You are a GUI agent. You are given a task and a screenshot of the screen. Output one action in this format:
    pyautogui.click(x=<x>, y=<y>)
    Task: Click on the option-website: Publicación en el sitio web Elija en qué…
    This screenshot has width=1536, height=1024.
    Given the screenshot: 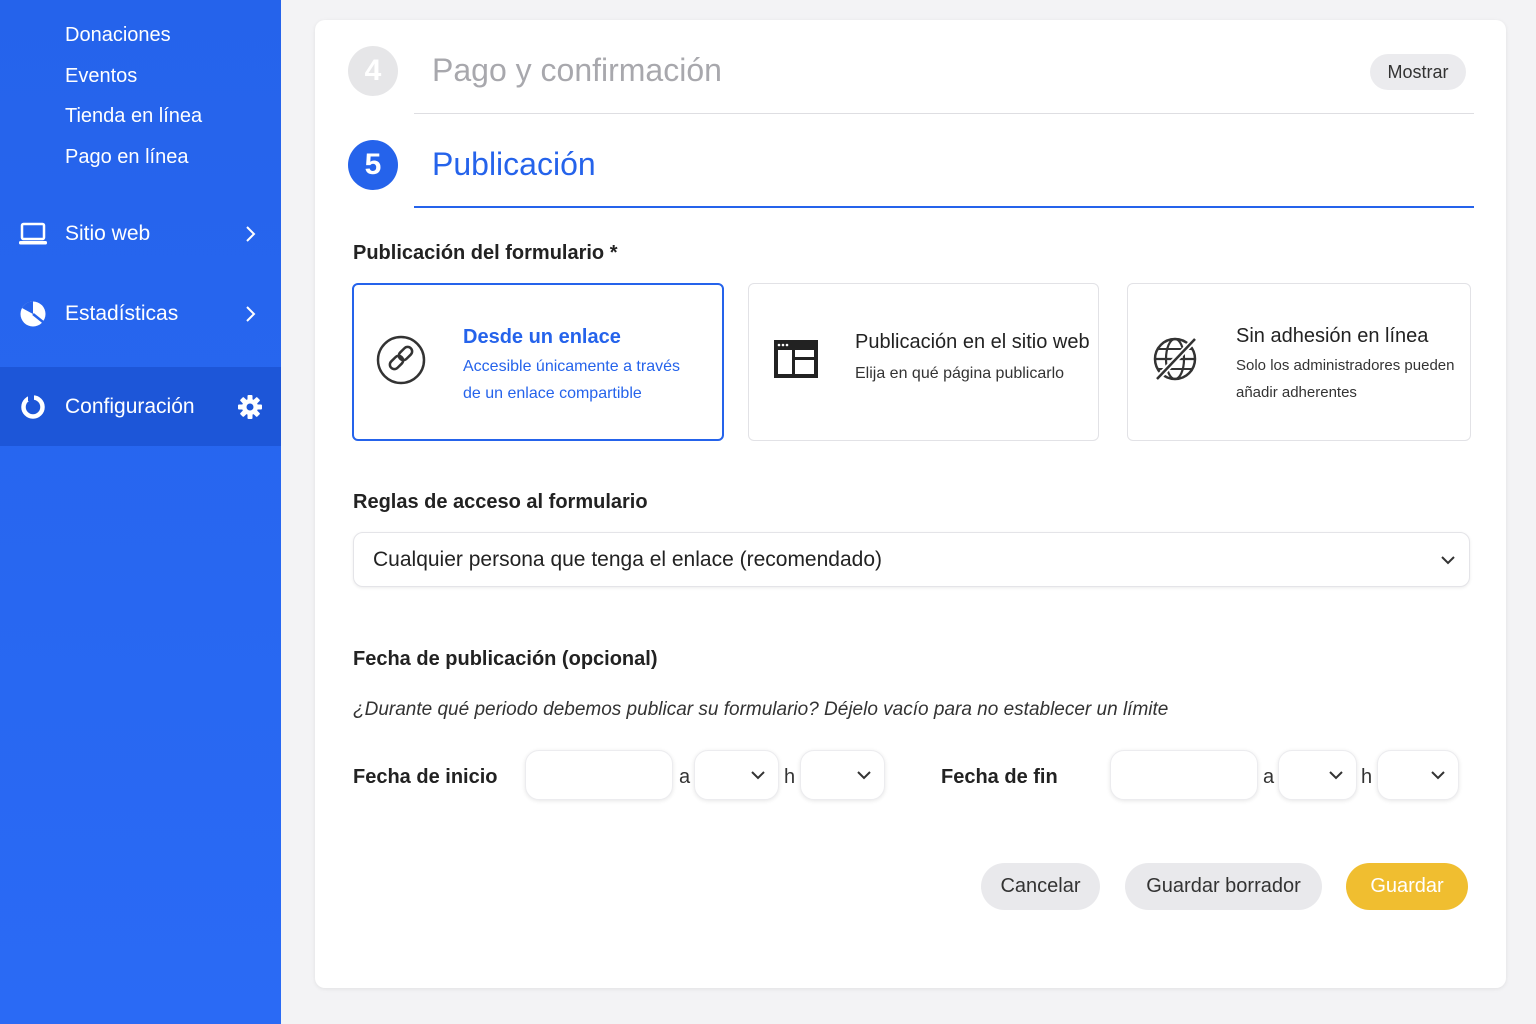 What is the action you would take?
    pyautogui.click(x=923, y=362)
    